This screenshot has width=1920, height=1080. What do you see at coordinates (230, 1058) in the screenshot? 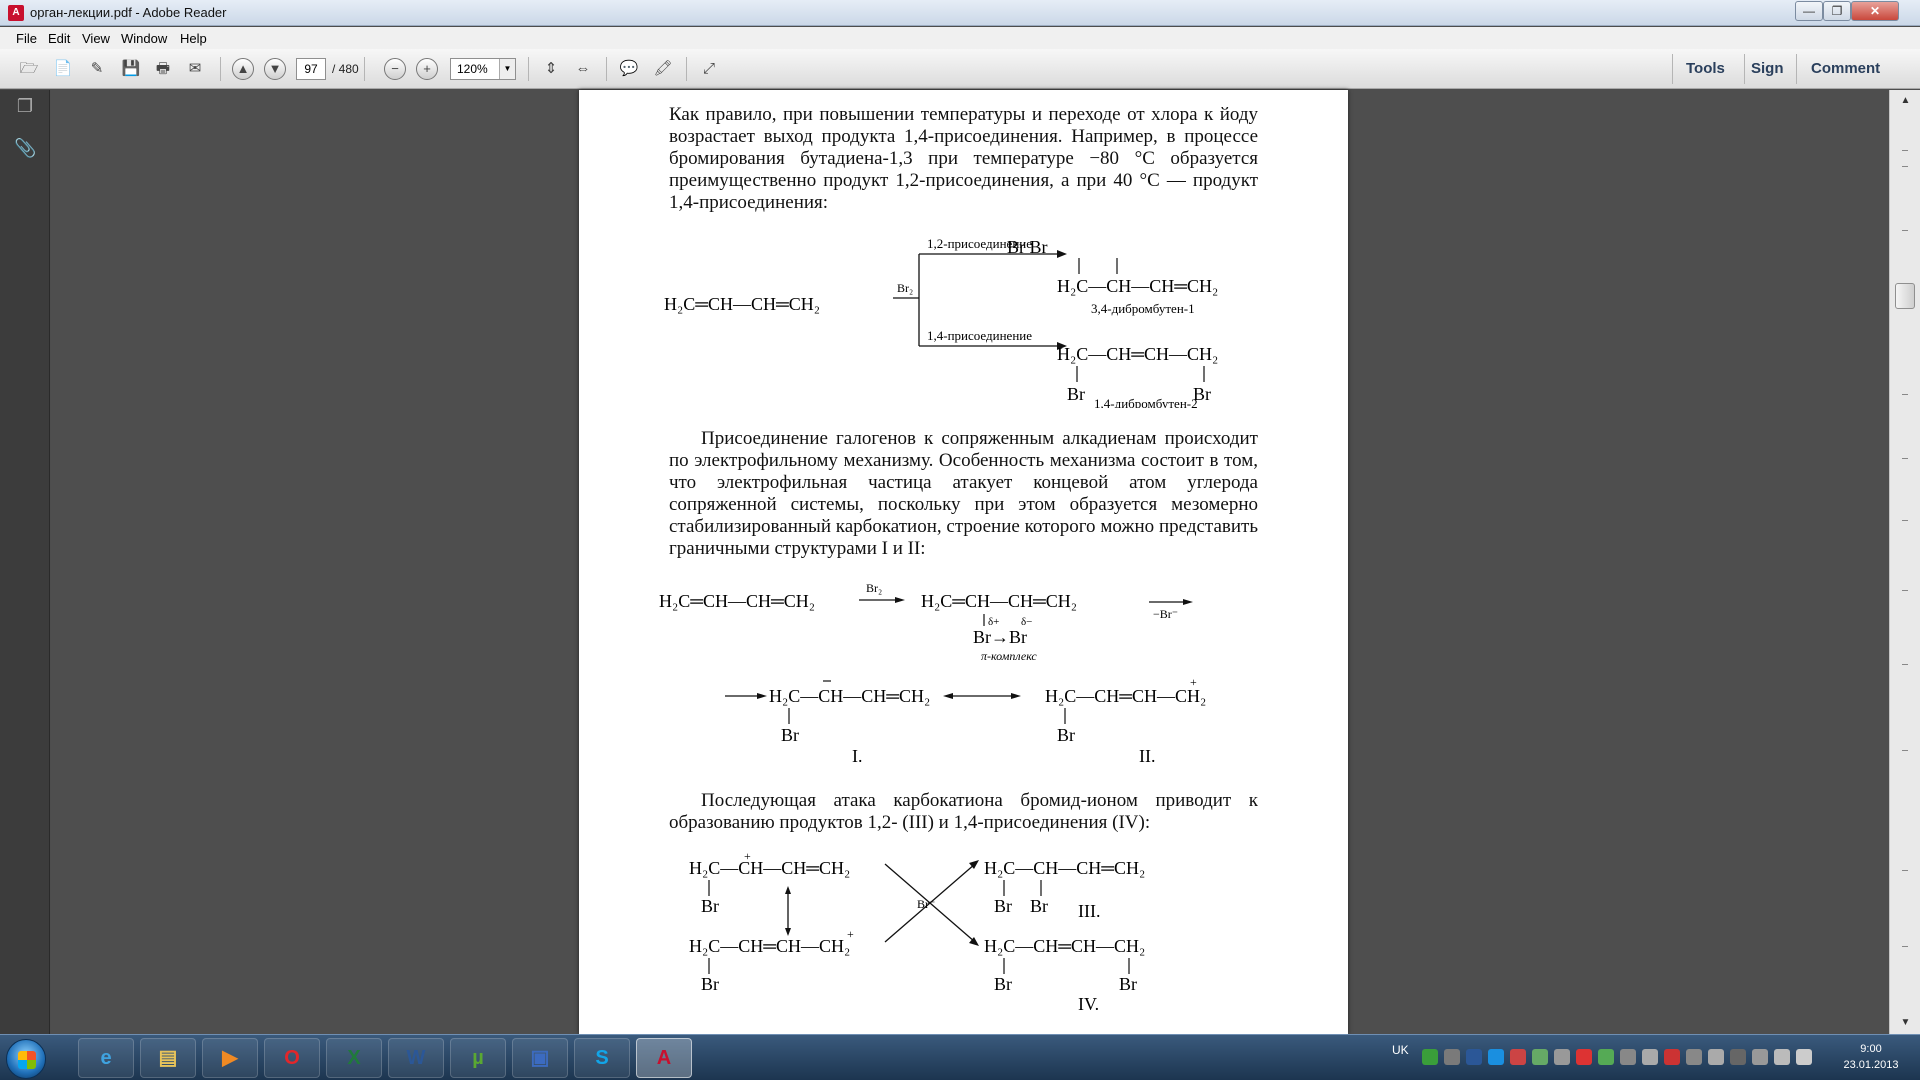
I see `taskbar-media-player-icon: ▶` at bounding box center [230, 1058].